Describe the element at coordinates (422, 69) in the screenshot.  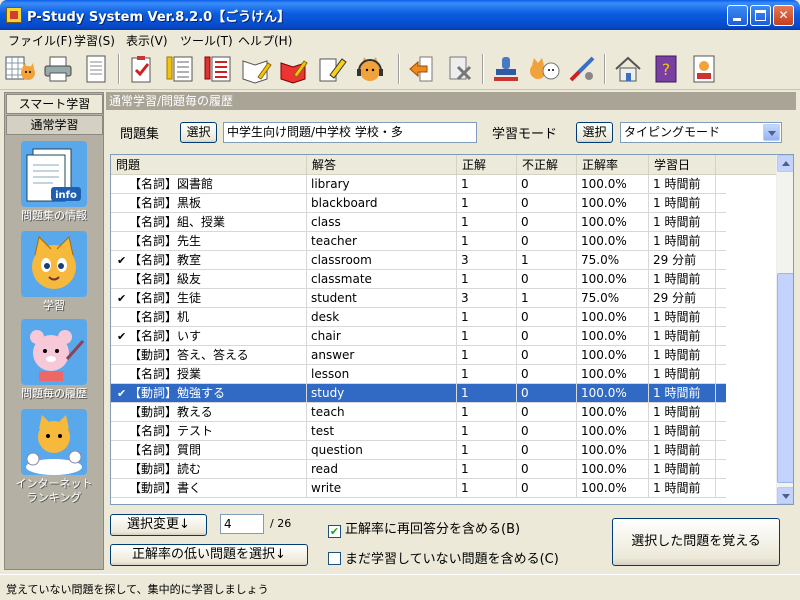
I see `arrow-left-icon` at that location.